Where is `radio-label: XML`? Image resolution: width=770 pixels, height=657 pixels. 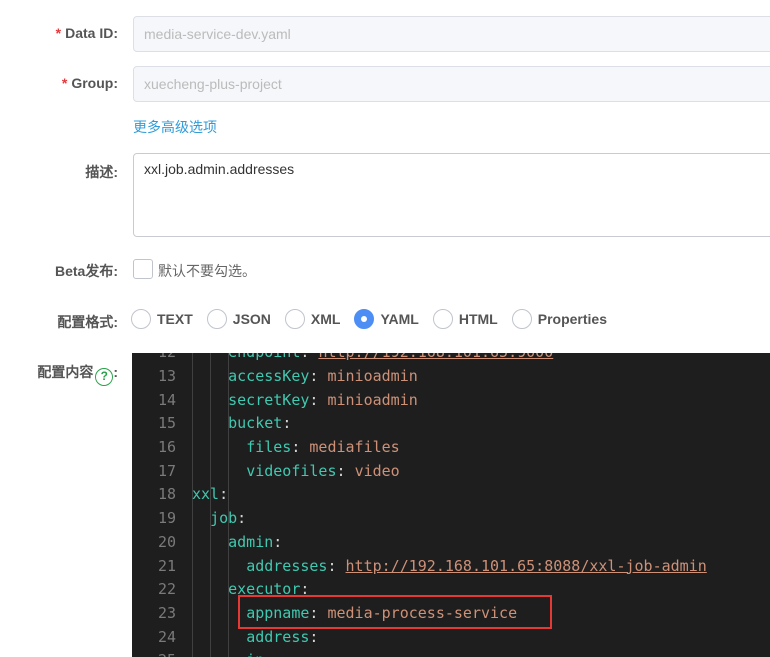 radio-label: XML is located at coordinates (325, 319).